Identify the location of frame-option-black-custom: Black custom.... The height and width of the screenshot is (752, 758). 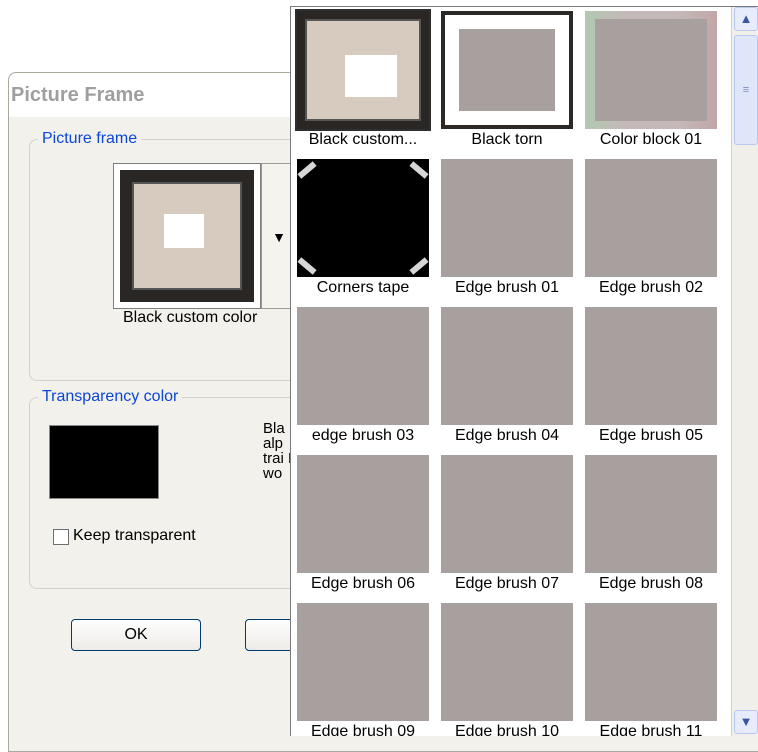
(363, 81).